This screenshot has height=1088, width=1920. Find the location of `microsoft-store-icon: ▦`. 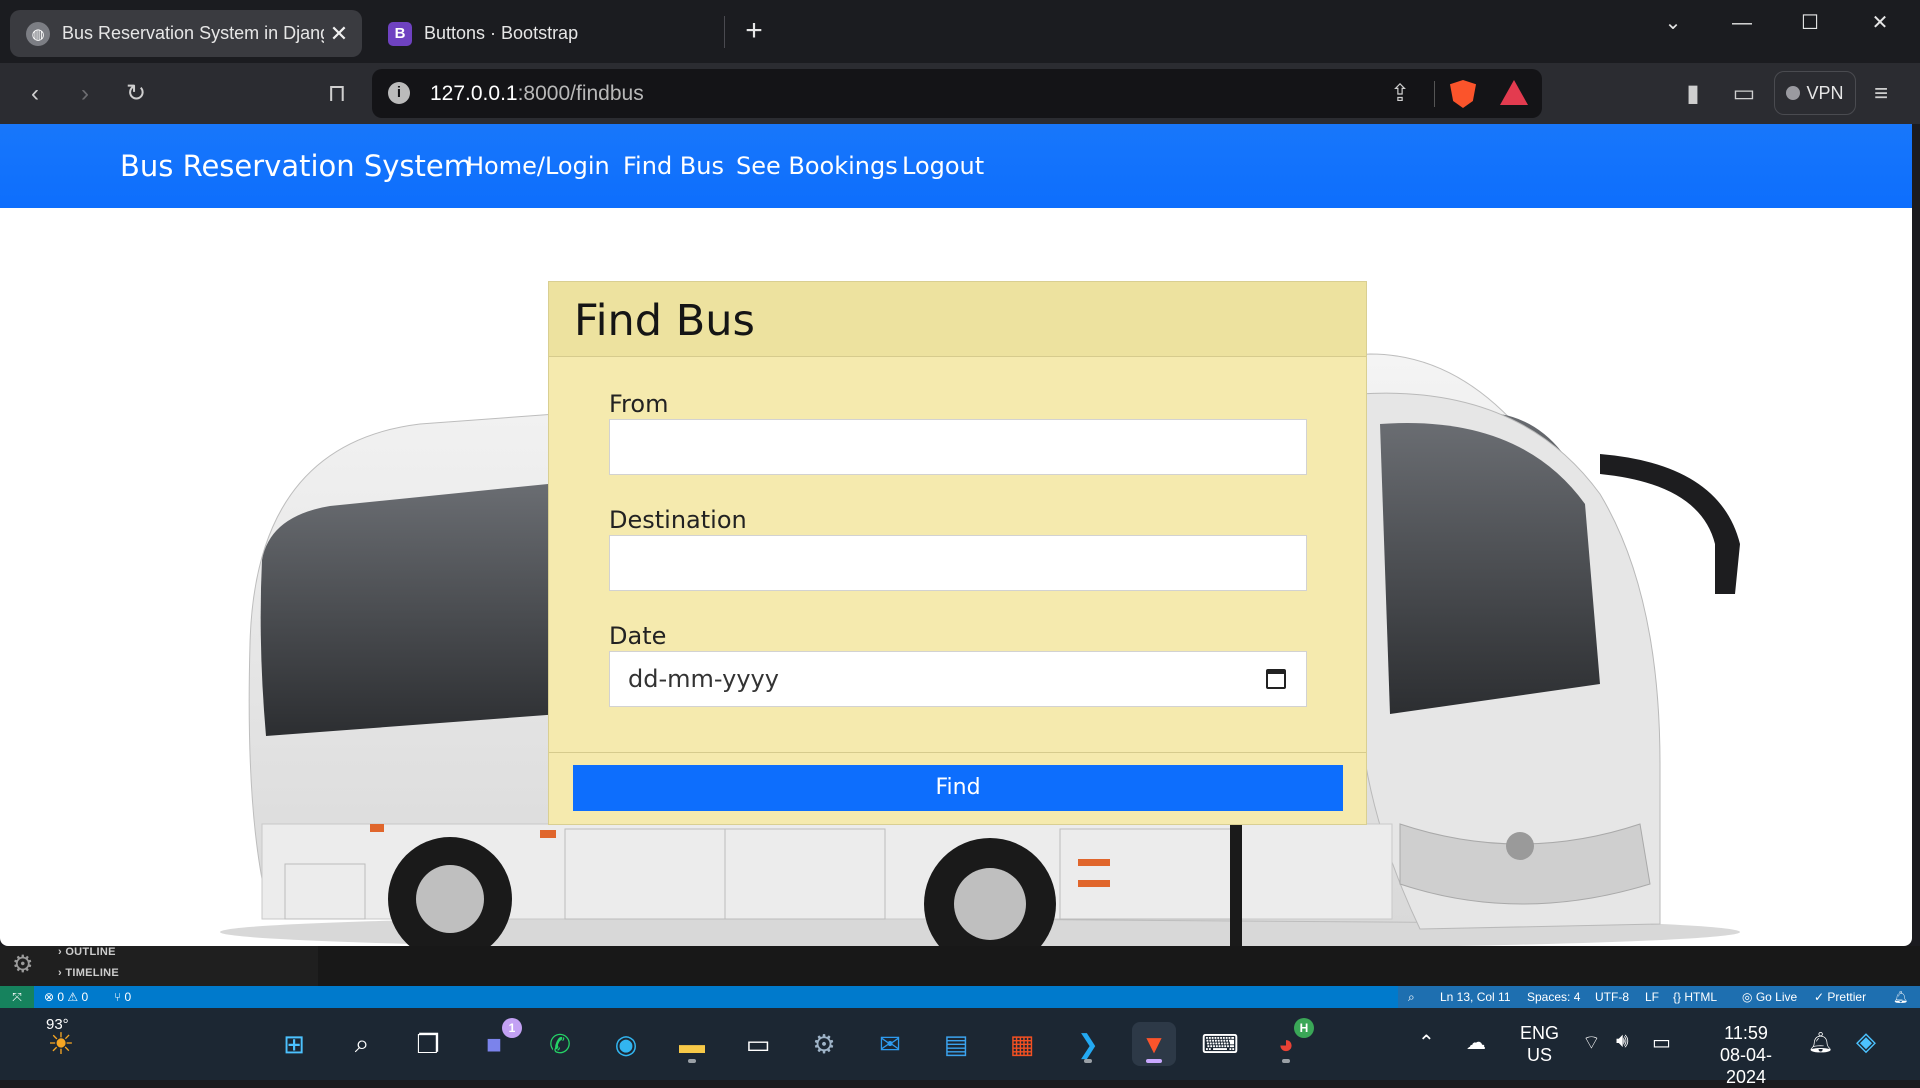

microsoft-store-icon: ▦ is located at coordinates (1022, 1044).